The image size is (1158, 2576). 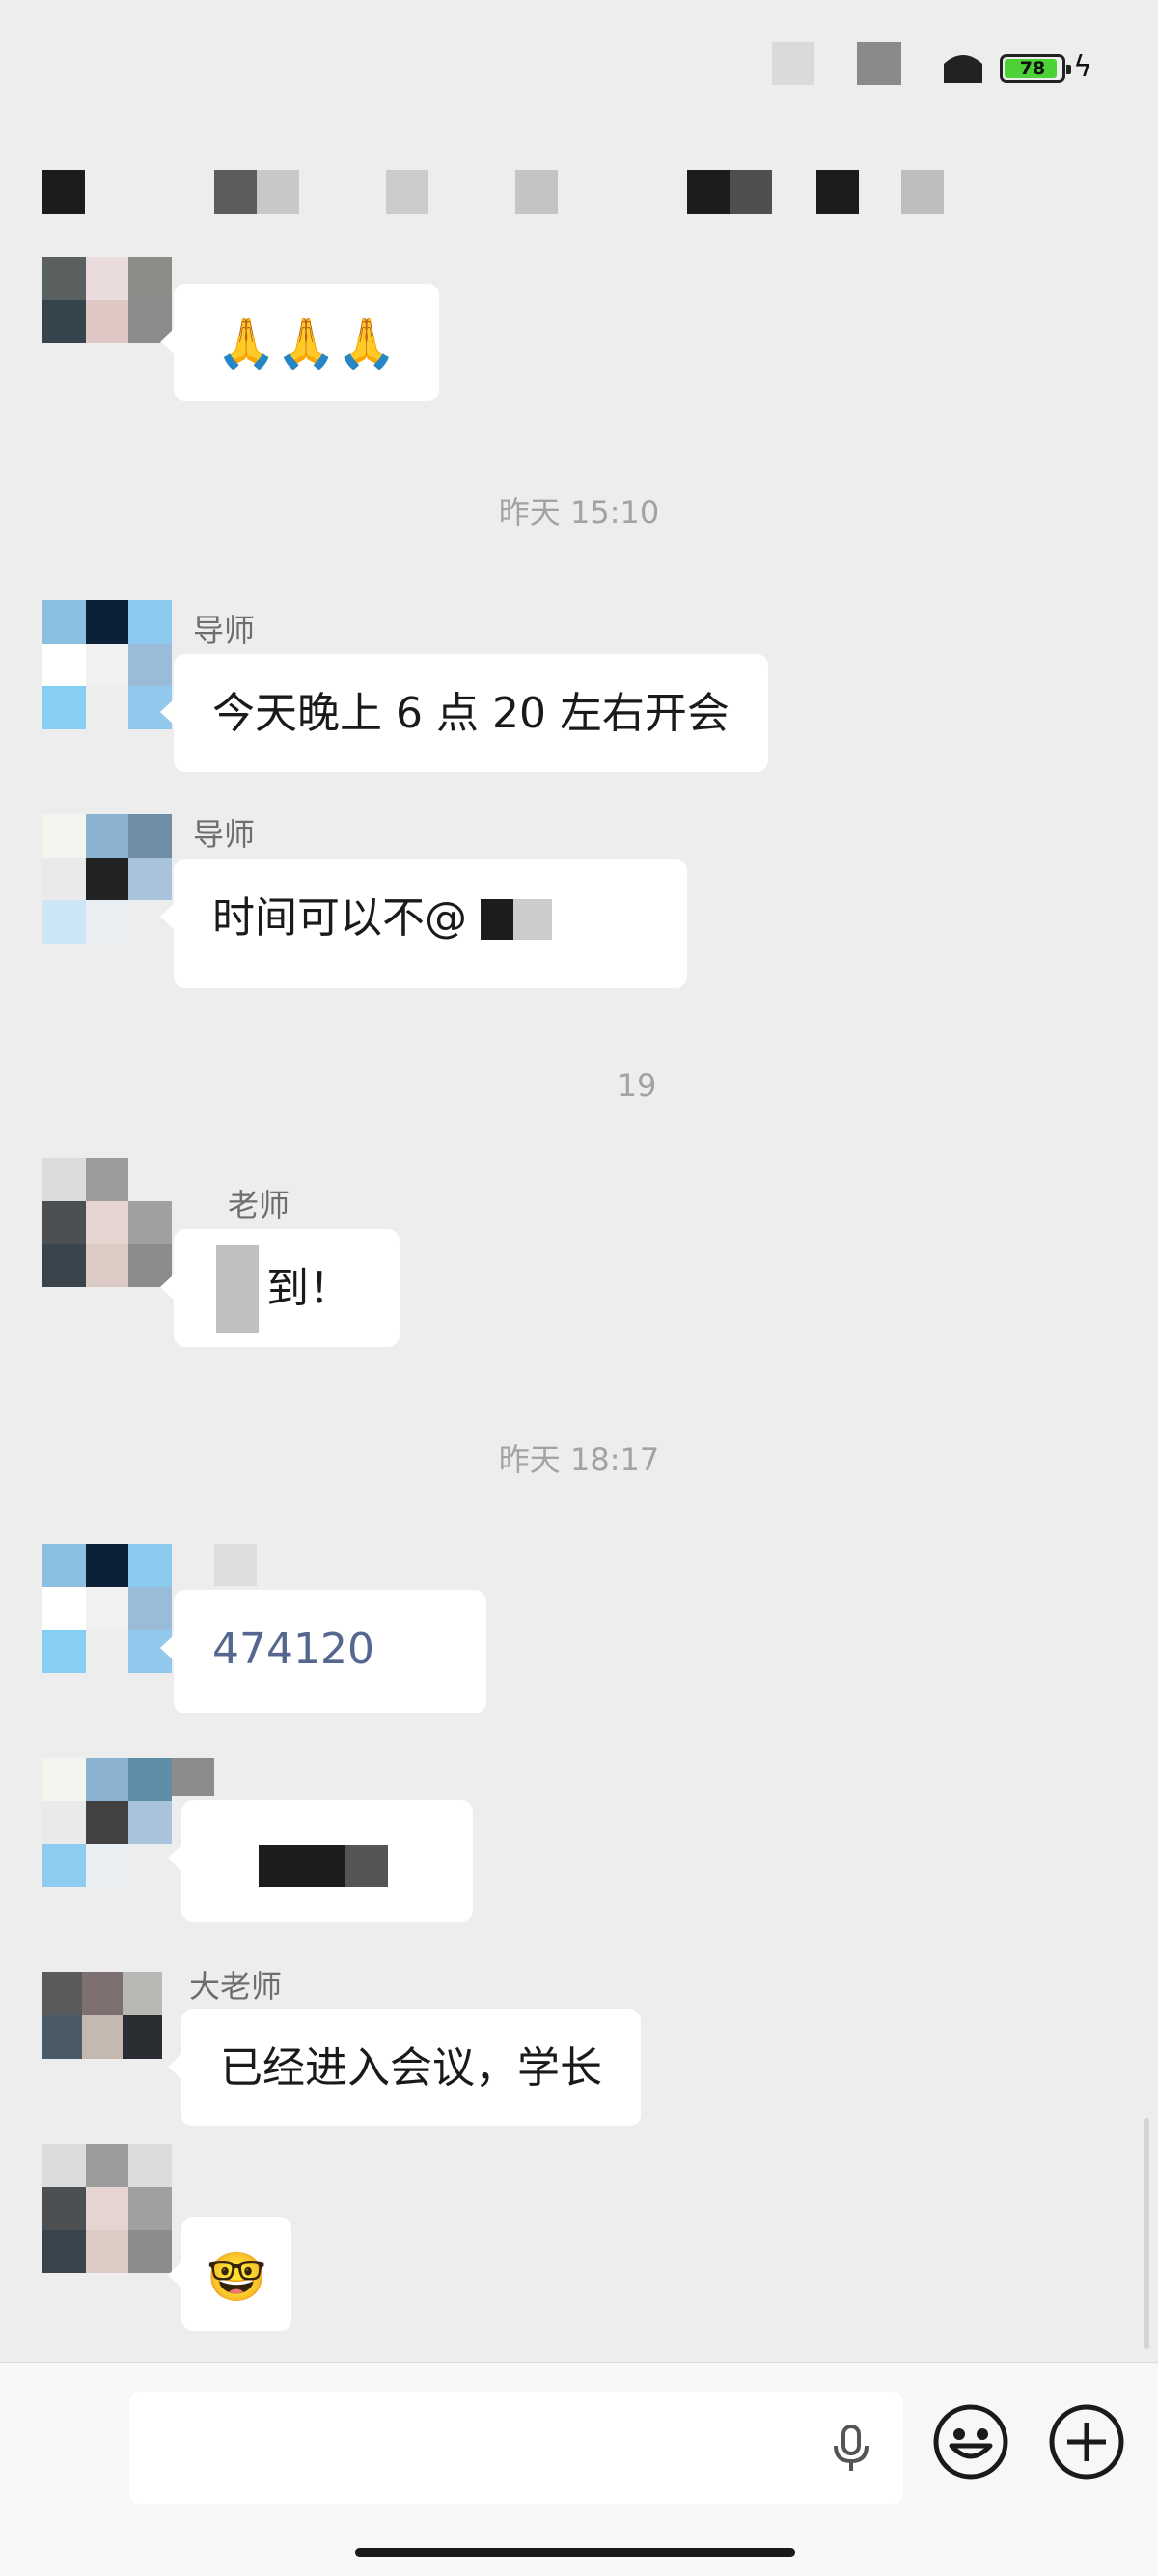 What do you see at coordinates (851, 2448) in the screenshot?
I see `microphone-icon` at bounding box center [851, 2448].